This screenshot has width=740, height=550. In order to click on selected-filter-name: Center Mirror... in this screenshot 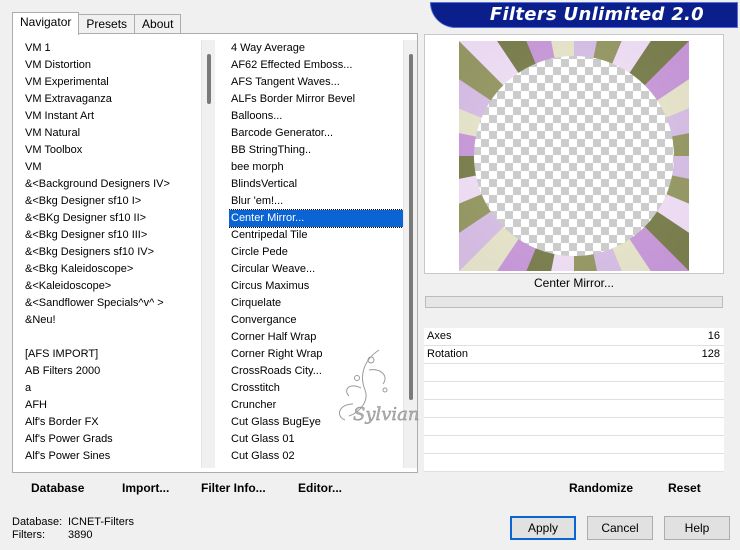, I will do `click(573, 283)`.